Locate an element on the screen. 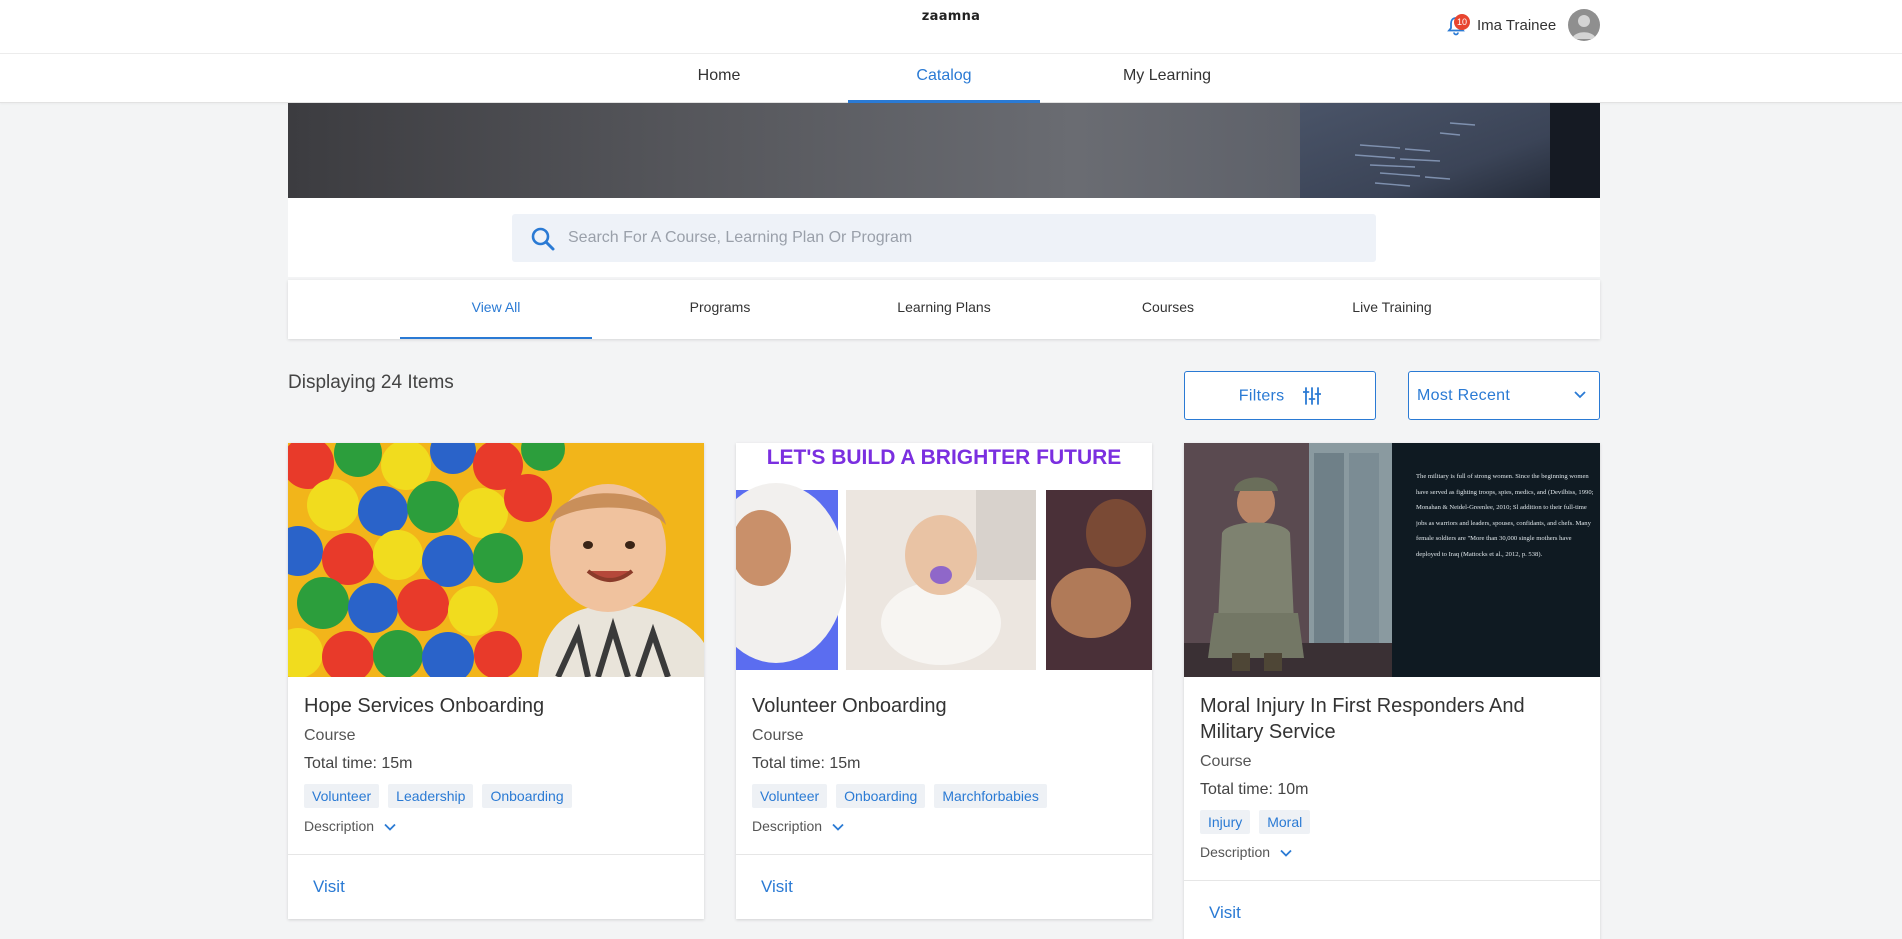 The image size is (1902, 939). brighter-future-image: LET'S BUILD A BRIGHTER FUTURE is located at coordinates (944, 560).